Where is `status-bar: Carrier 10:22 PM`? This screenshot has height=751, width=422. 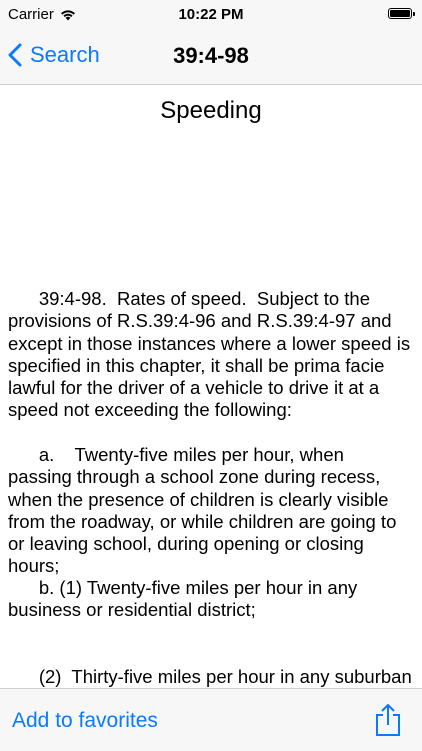 status-bar: Carrier 10:22 PM is located at coordinates (211, 15).